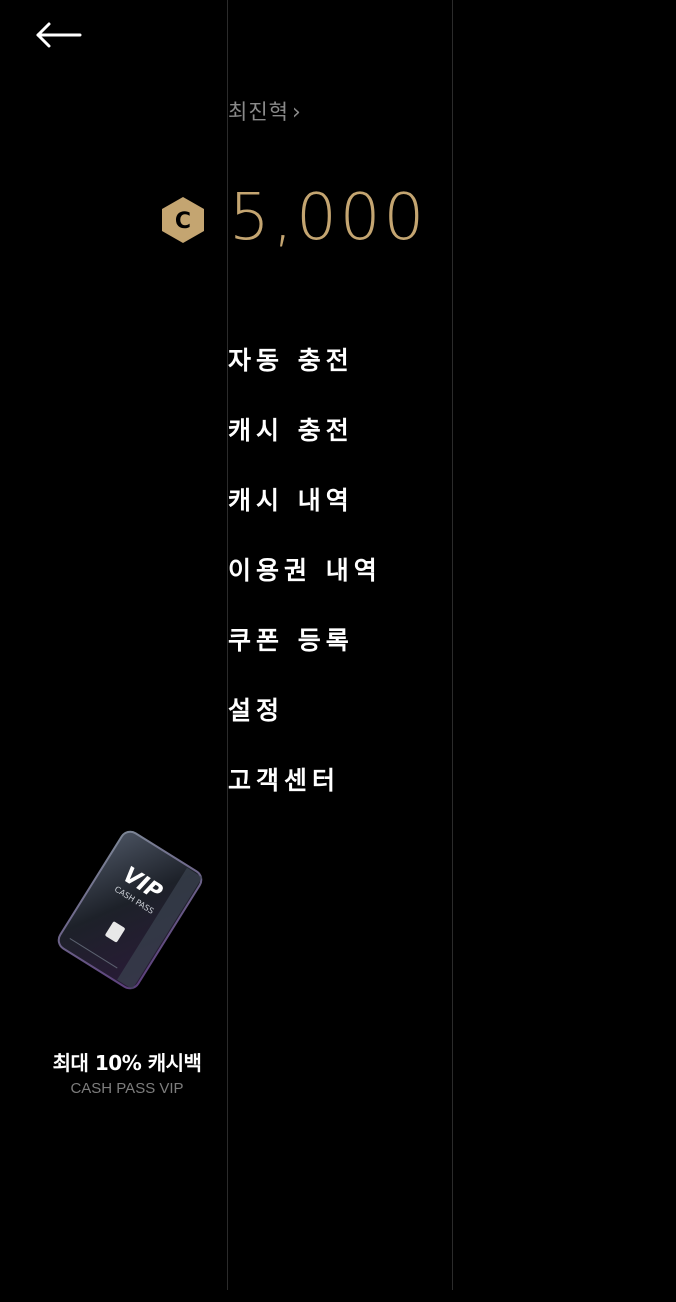  I want to click on profile-link: 최진혁 ›, so click(265, 111).